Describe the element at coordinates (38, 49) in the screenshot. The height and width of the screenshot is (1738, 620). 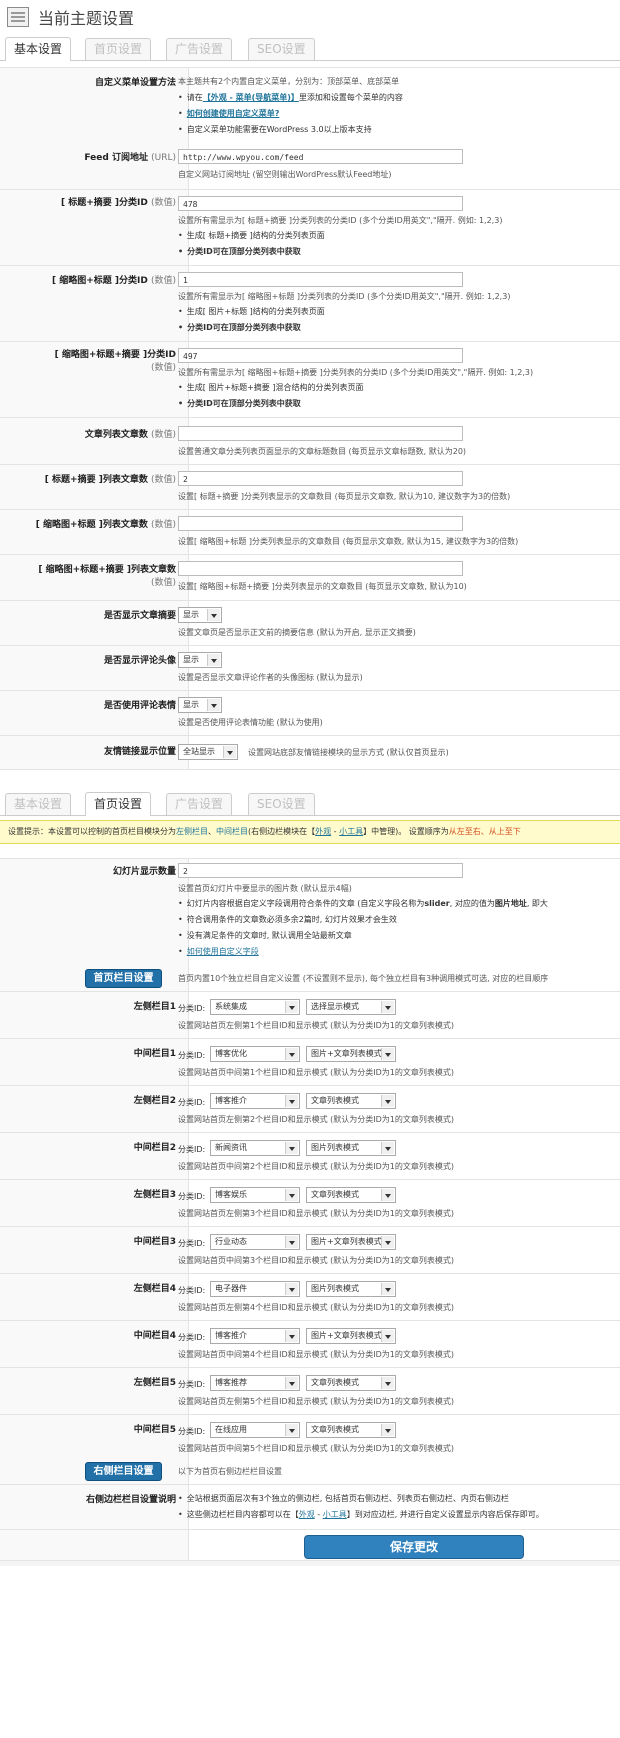
I see `tab-basic-settings: 基本设置` at that location.